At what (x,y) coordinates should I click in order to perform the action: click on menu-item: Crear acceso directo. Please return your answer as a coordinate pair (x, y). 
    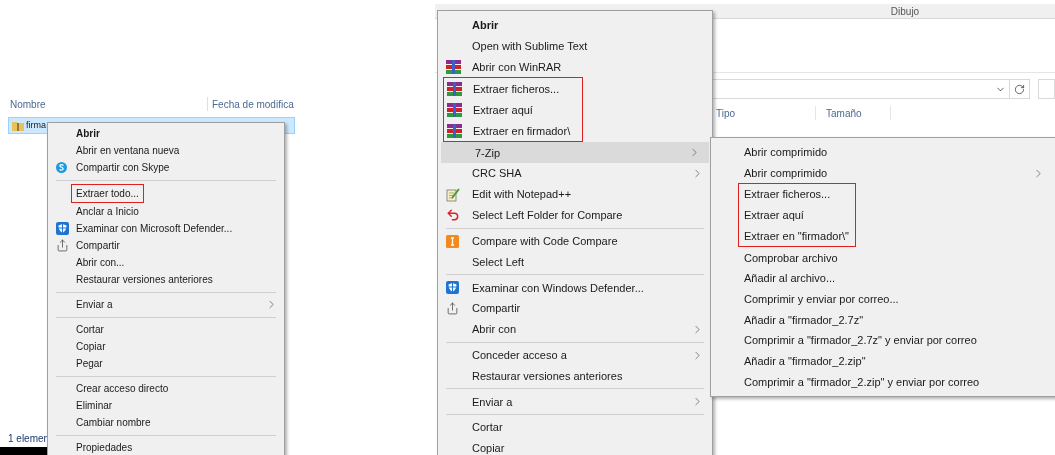
    Looking at the image, I should click on (166, 388).